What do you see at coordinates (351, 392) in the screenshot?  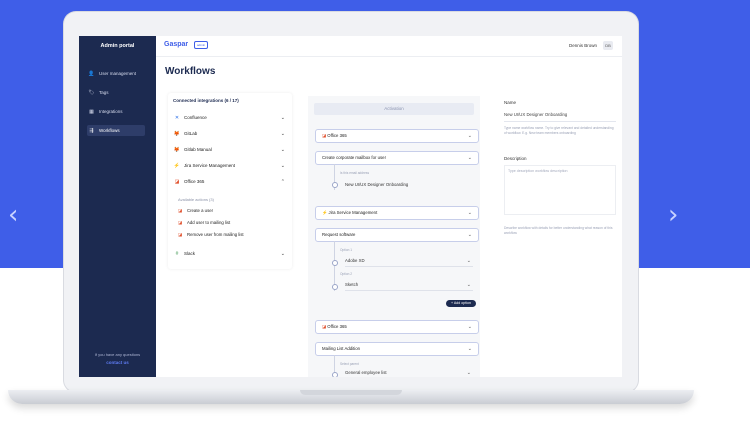 I see `laptop-notch` at bounding box center [351, 392].